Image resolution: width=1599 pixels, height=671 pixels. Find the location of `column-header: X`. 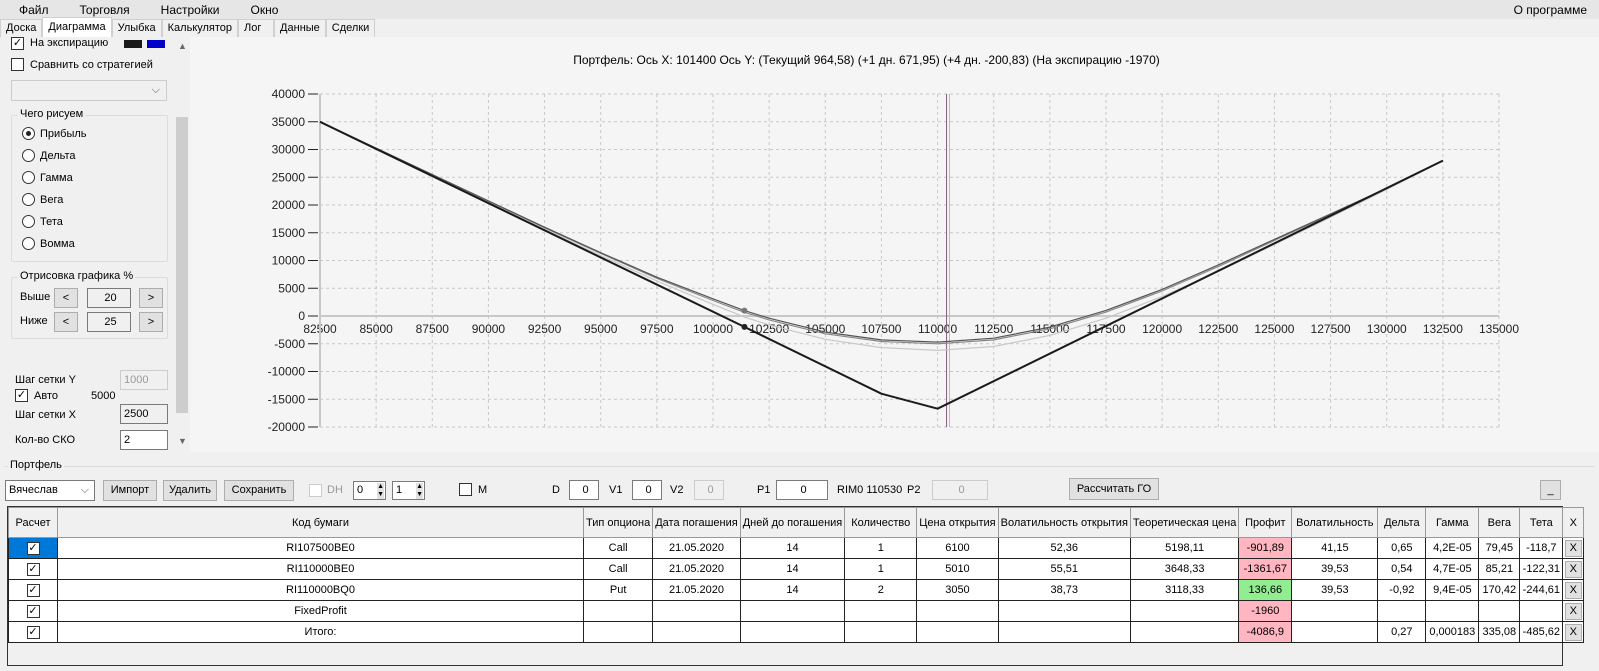

column-header: X is located at coordinates (1573, 522).